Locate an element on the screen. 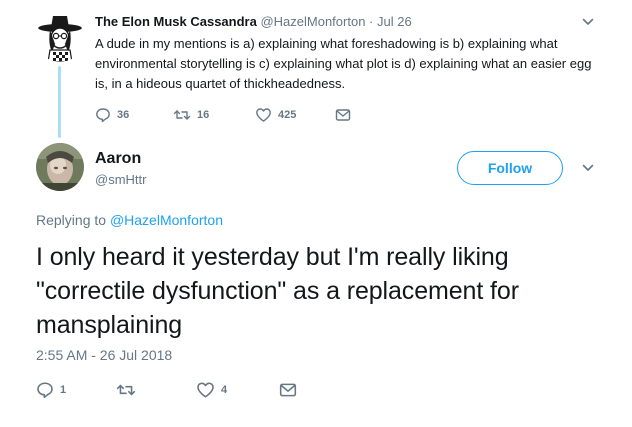 This screenshot has width=632, height=427. parent-reply-count: 36 is located at coordinates (123, 115).